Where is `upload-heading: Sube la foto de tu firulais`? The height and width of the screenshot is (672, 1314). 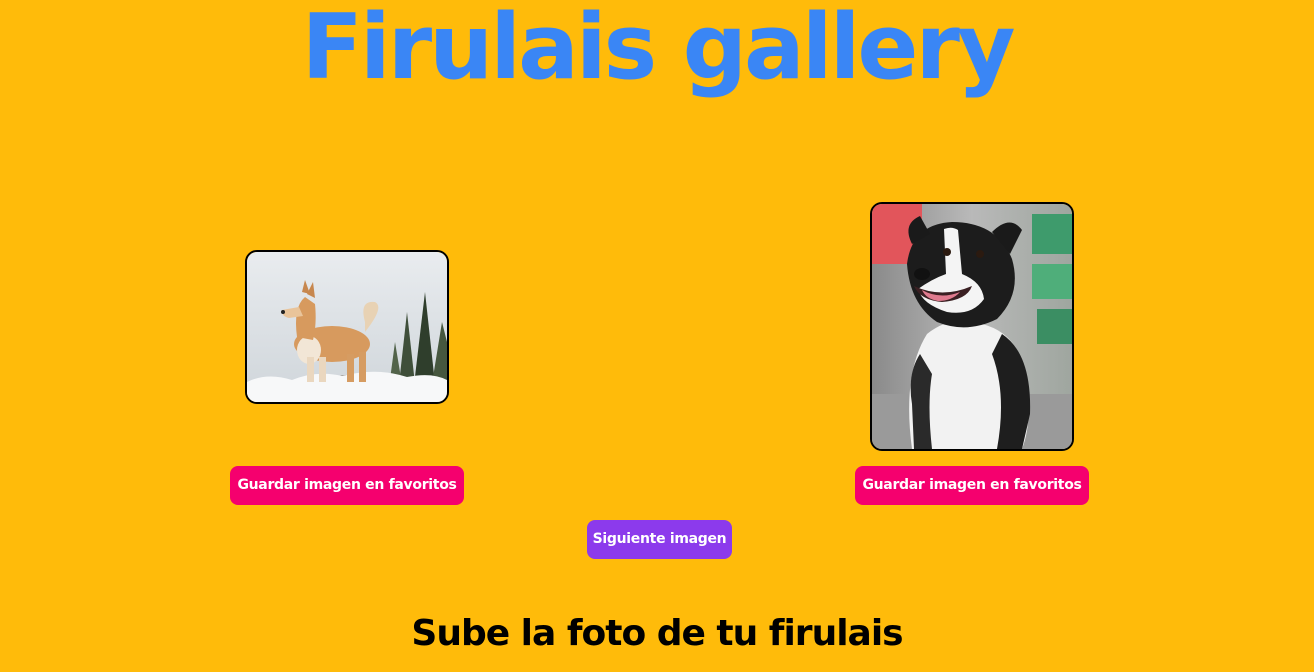 upload-heading: Sube la foto de tu firulais is located at coordinates (657, 633).